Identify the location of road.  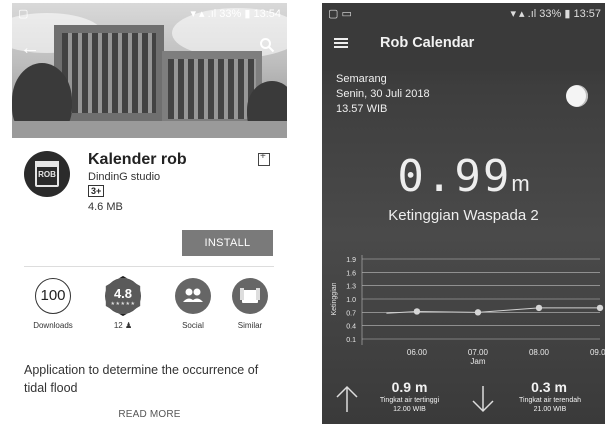
(149, 129).